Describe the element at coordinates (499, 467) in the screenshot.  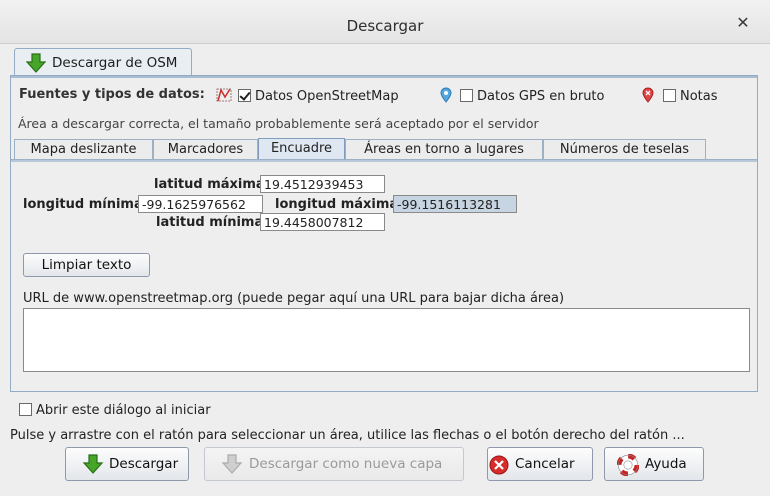
I see `cancel-icon` at that location.